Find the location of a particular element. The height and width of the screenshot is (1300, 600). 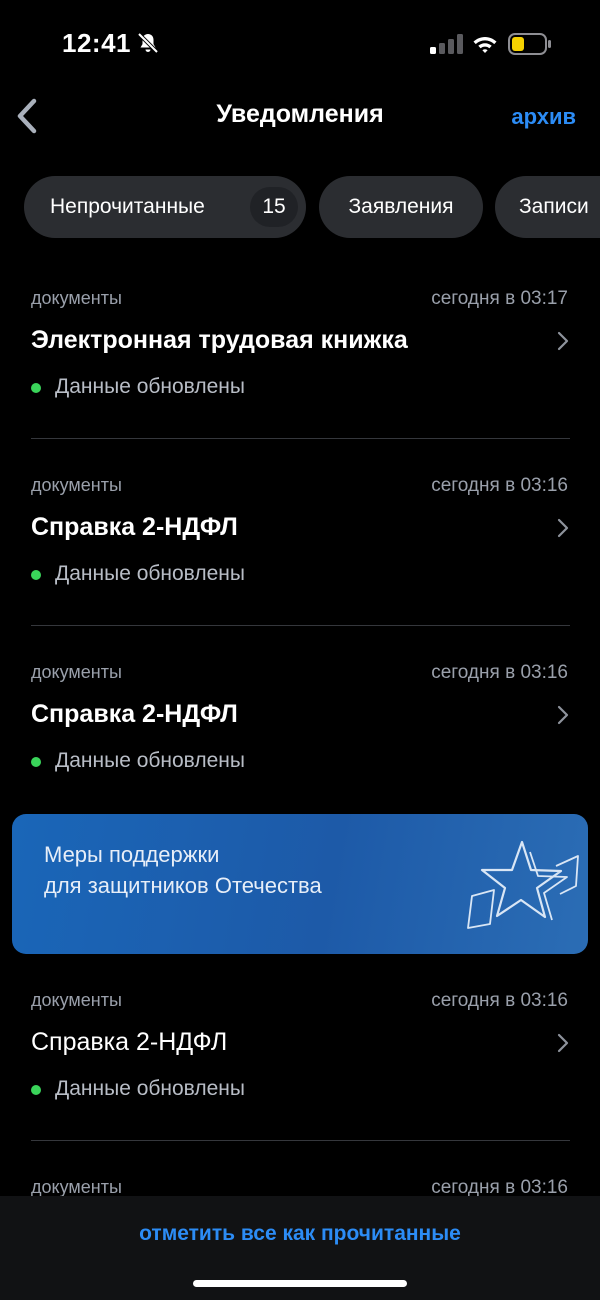

star-icon is located at coordinates (523, 884).